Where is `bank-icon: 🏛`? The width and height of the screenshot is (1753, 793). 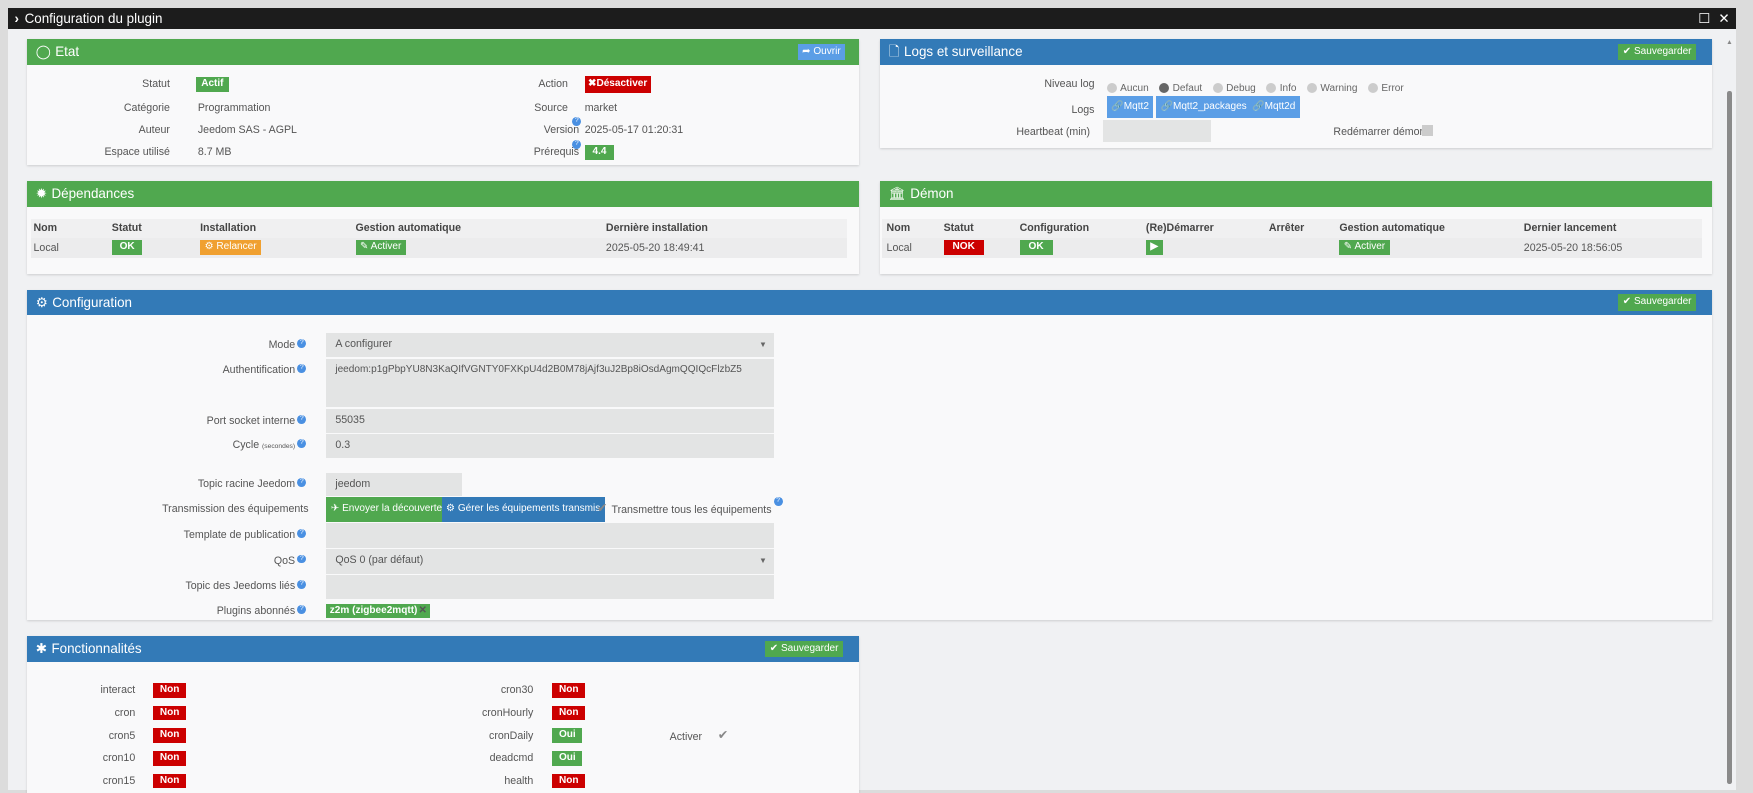 bank-icon: 🏛 is located at coordinates (897, 194).